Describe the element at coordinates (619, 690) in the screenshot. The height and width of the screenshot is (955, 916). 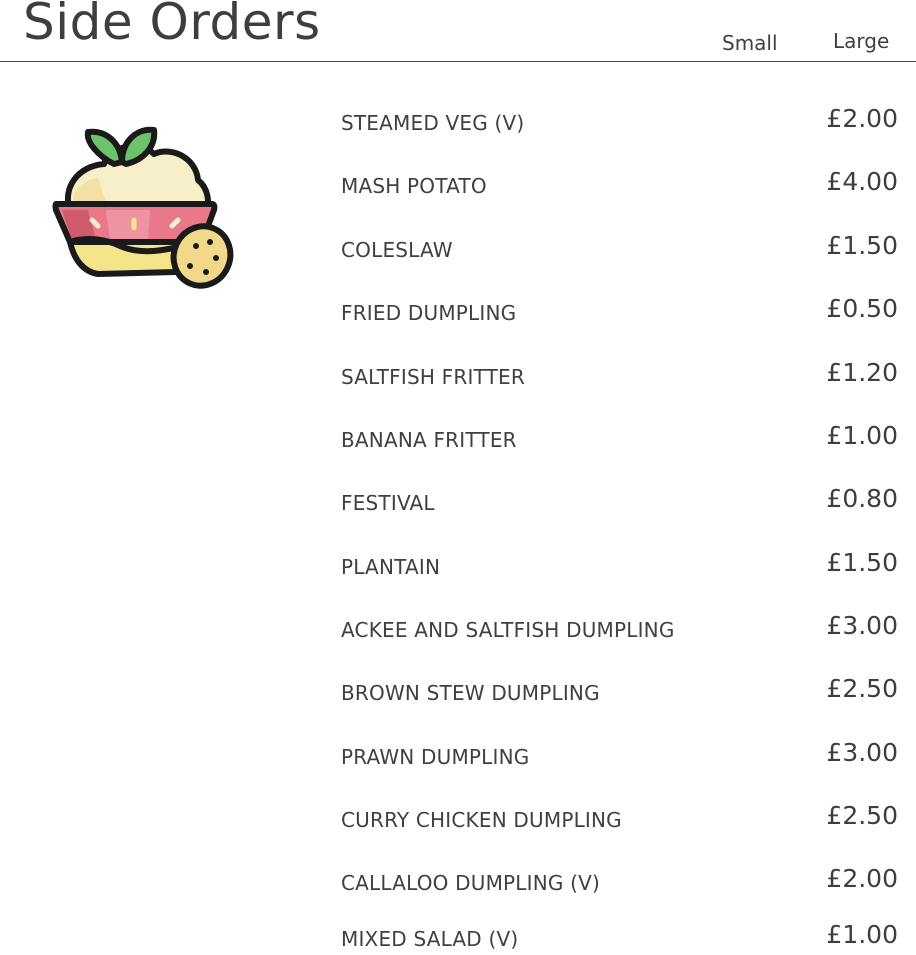
I see `menu-item: BROWN STEW DUMPLING £2.50` at that location.